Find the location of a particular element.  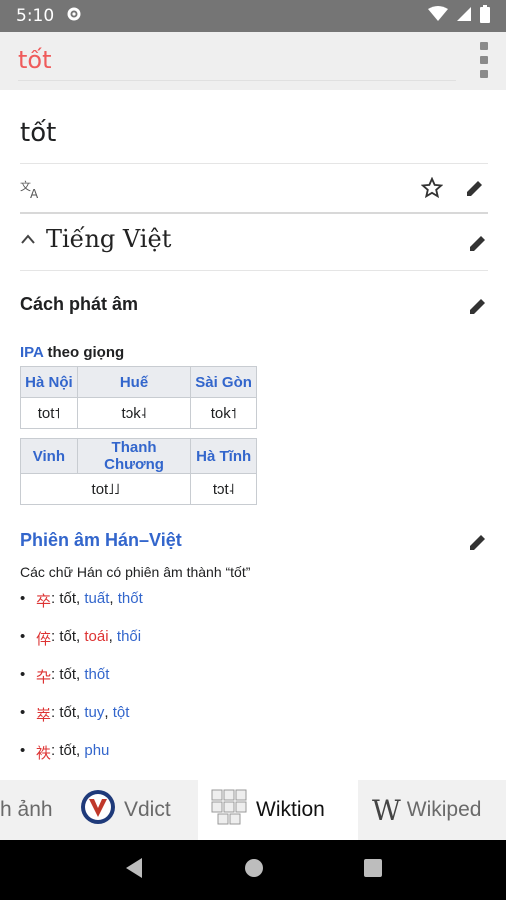

han-character-link: 倅 is located at coordinates (43, 638).